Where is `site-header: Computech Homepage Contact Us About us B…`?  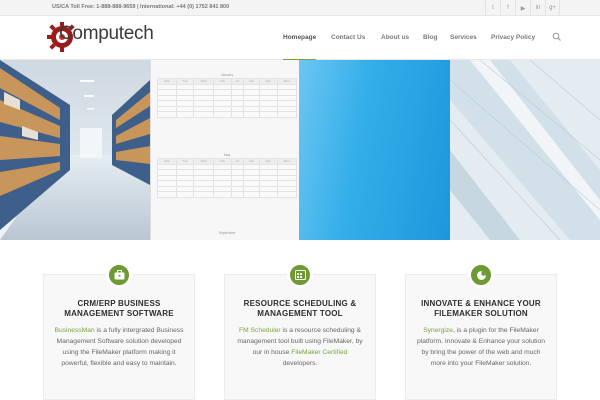 site-header: Computech Homepage Contact Us About us B… is located at coordinates (300, 38).